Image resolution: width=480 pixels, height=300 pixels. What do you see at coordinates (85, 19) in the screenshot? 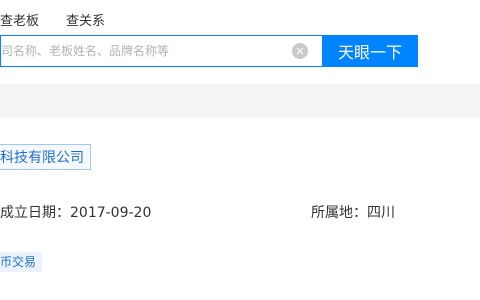
I see `tab-relations: 查关系` at bounding box center [85, 19].